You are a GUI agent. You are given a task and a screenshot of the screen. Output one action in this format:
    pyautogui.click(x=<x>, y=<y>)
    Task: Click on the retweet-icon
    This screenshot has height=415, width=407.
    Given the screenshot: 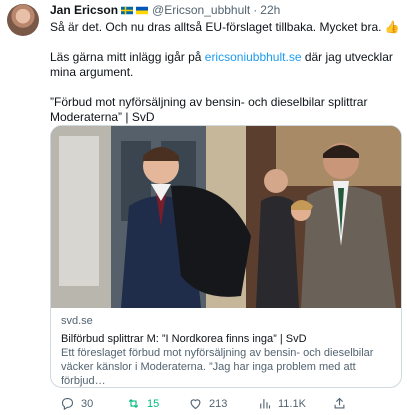 What is the action you would take?
    pyautogui.click(x=133, y=403)
    